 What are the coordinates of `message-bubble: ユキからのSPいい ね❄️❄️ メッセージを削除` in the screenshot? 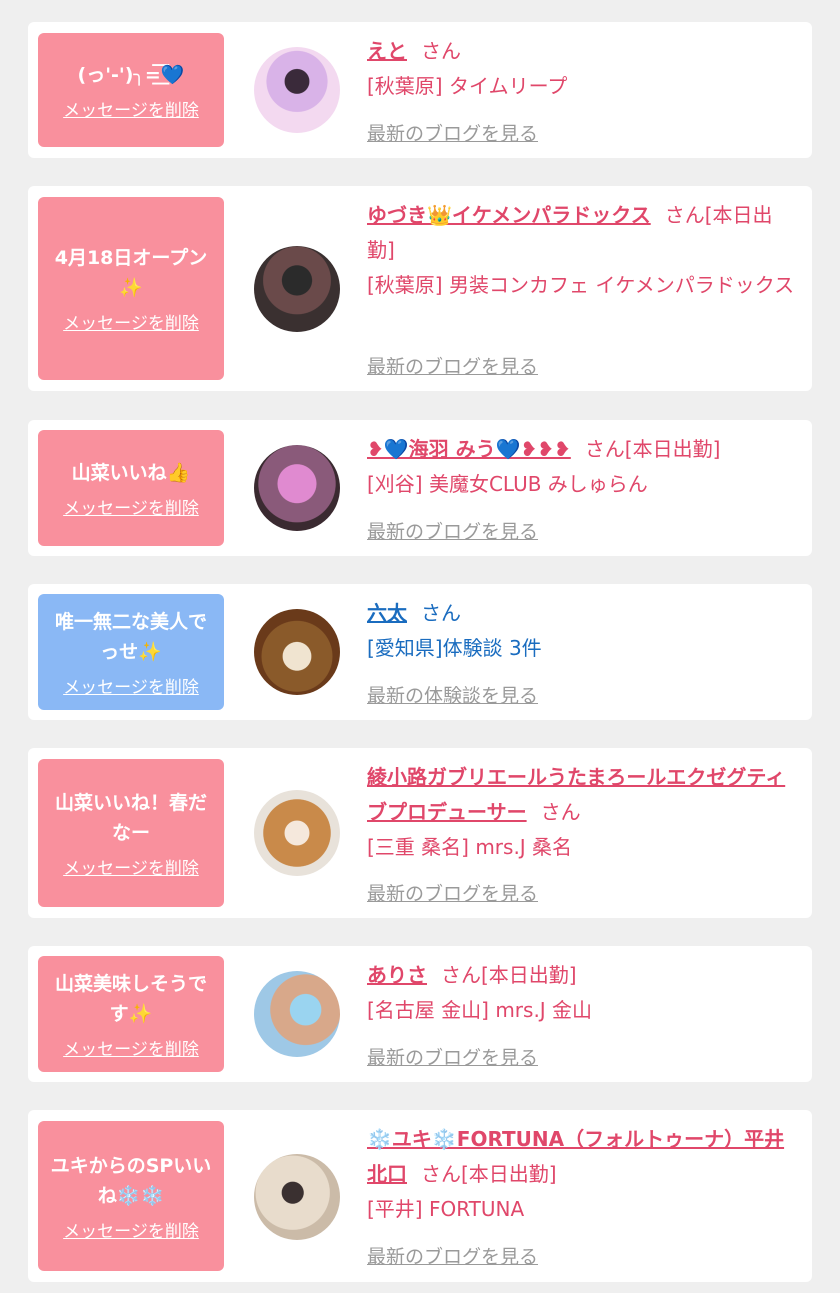 It's located at (131, 1196).